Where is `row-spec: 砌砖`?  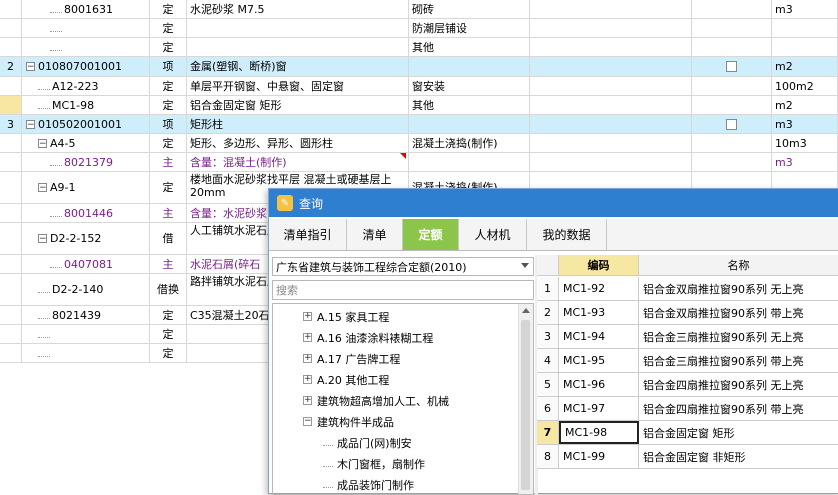 row-spec: 砌砖 is located at coordinates (469, 9).